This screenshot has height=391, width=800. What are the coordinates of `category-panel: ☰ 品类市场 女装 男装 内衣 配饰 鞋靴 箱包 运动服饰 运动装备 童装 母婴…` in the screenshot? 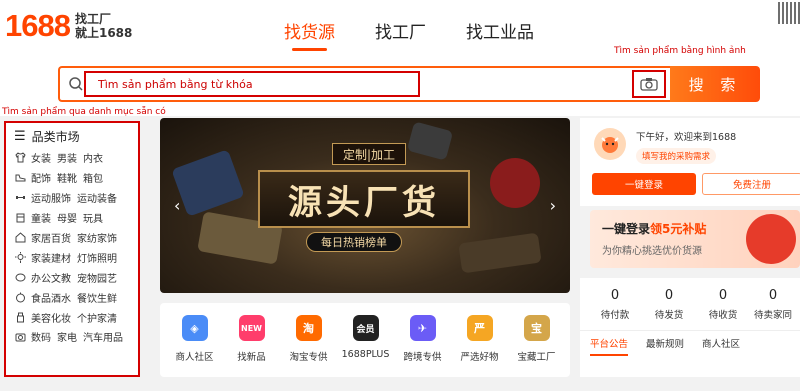 It's located at (72, 249).